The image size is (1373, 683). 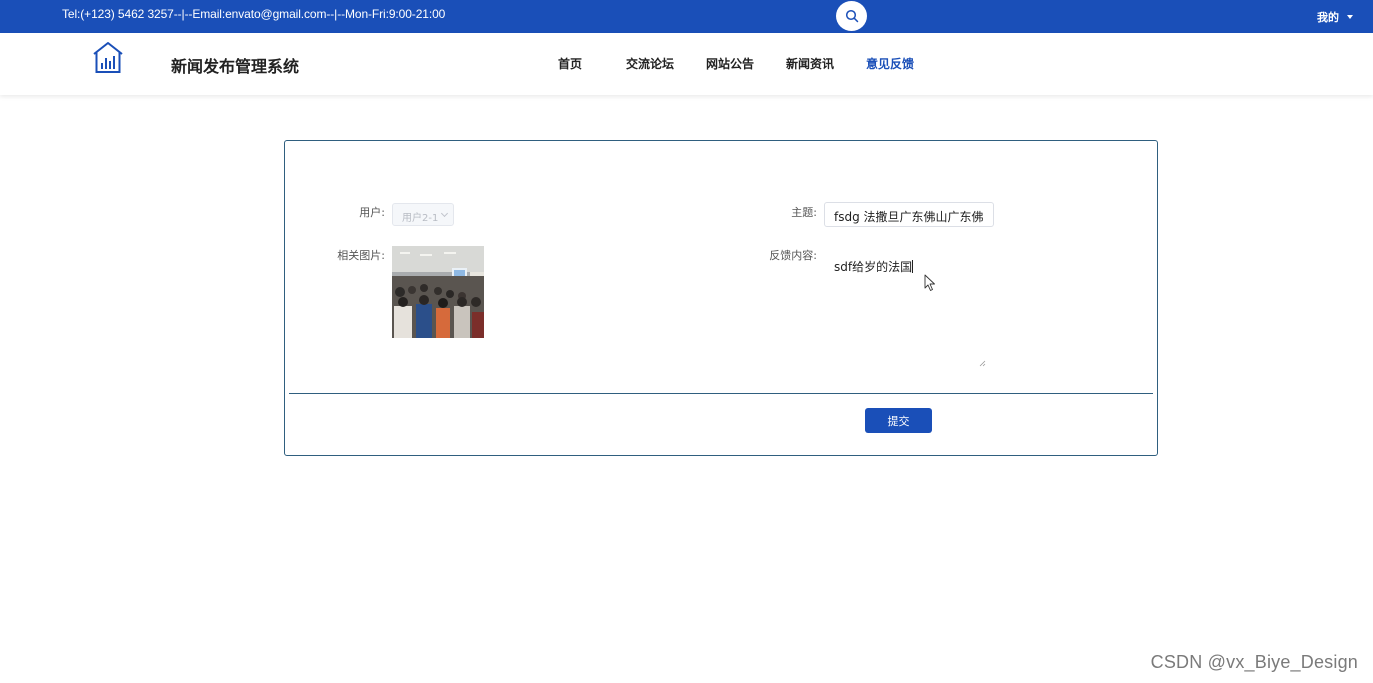 I want to click on subject-label: 主题:, so click(x=804, y=212).